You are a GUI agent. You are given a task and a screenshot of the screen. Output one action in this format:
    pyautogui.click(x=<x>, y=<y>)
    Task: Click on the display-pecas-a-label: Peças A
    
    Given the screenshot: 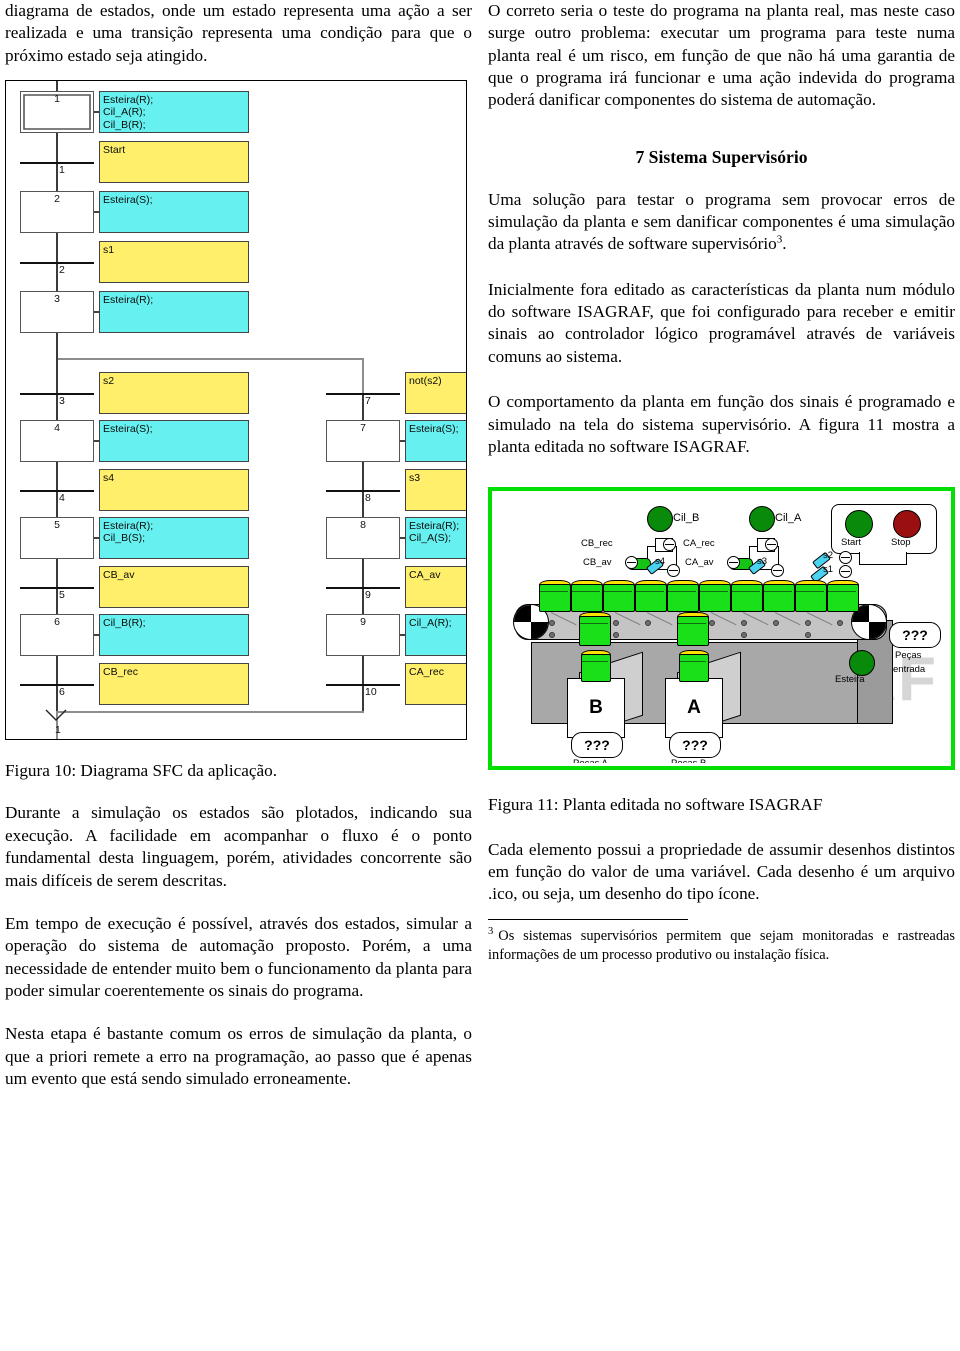 What is the action you would take?
    pyautogui.click(x=590, y=760)
    